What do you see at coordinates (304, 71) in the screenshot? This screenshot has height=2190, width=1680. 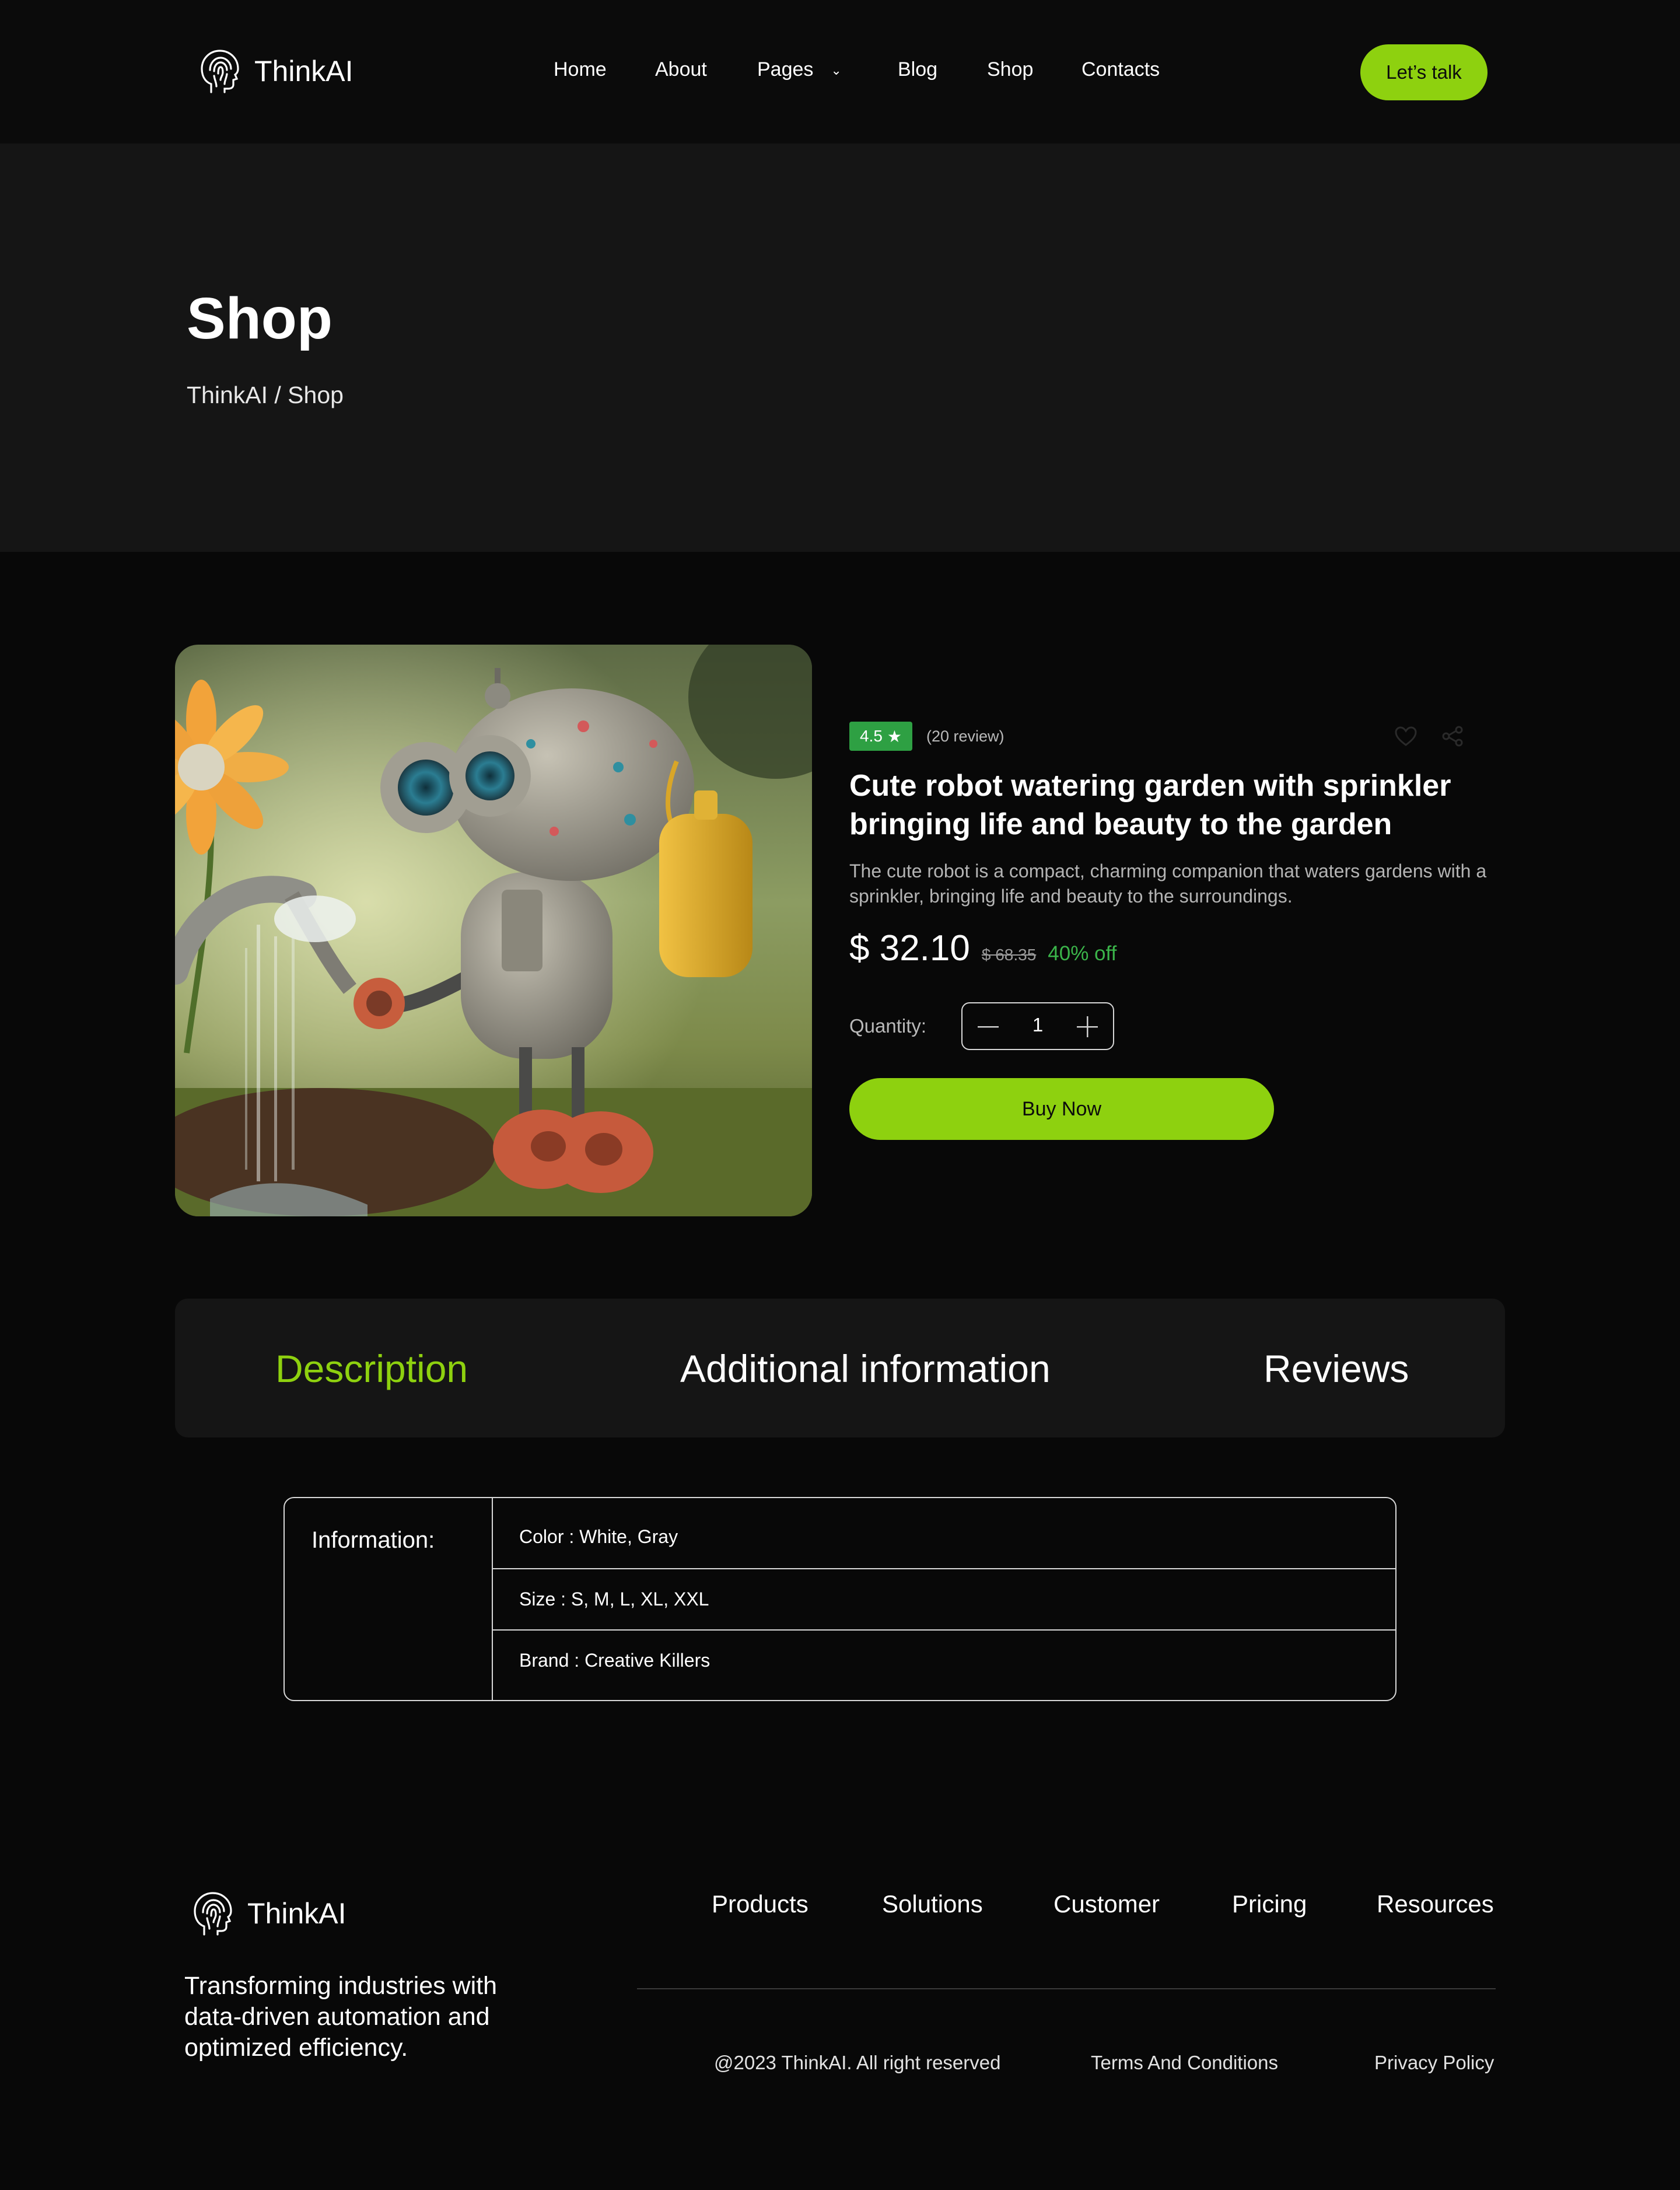 I see `logo-text: ThinkAI` at bounding box center [304, 71].